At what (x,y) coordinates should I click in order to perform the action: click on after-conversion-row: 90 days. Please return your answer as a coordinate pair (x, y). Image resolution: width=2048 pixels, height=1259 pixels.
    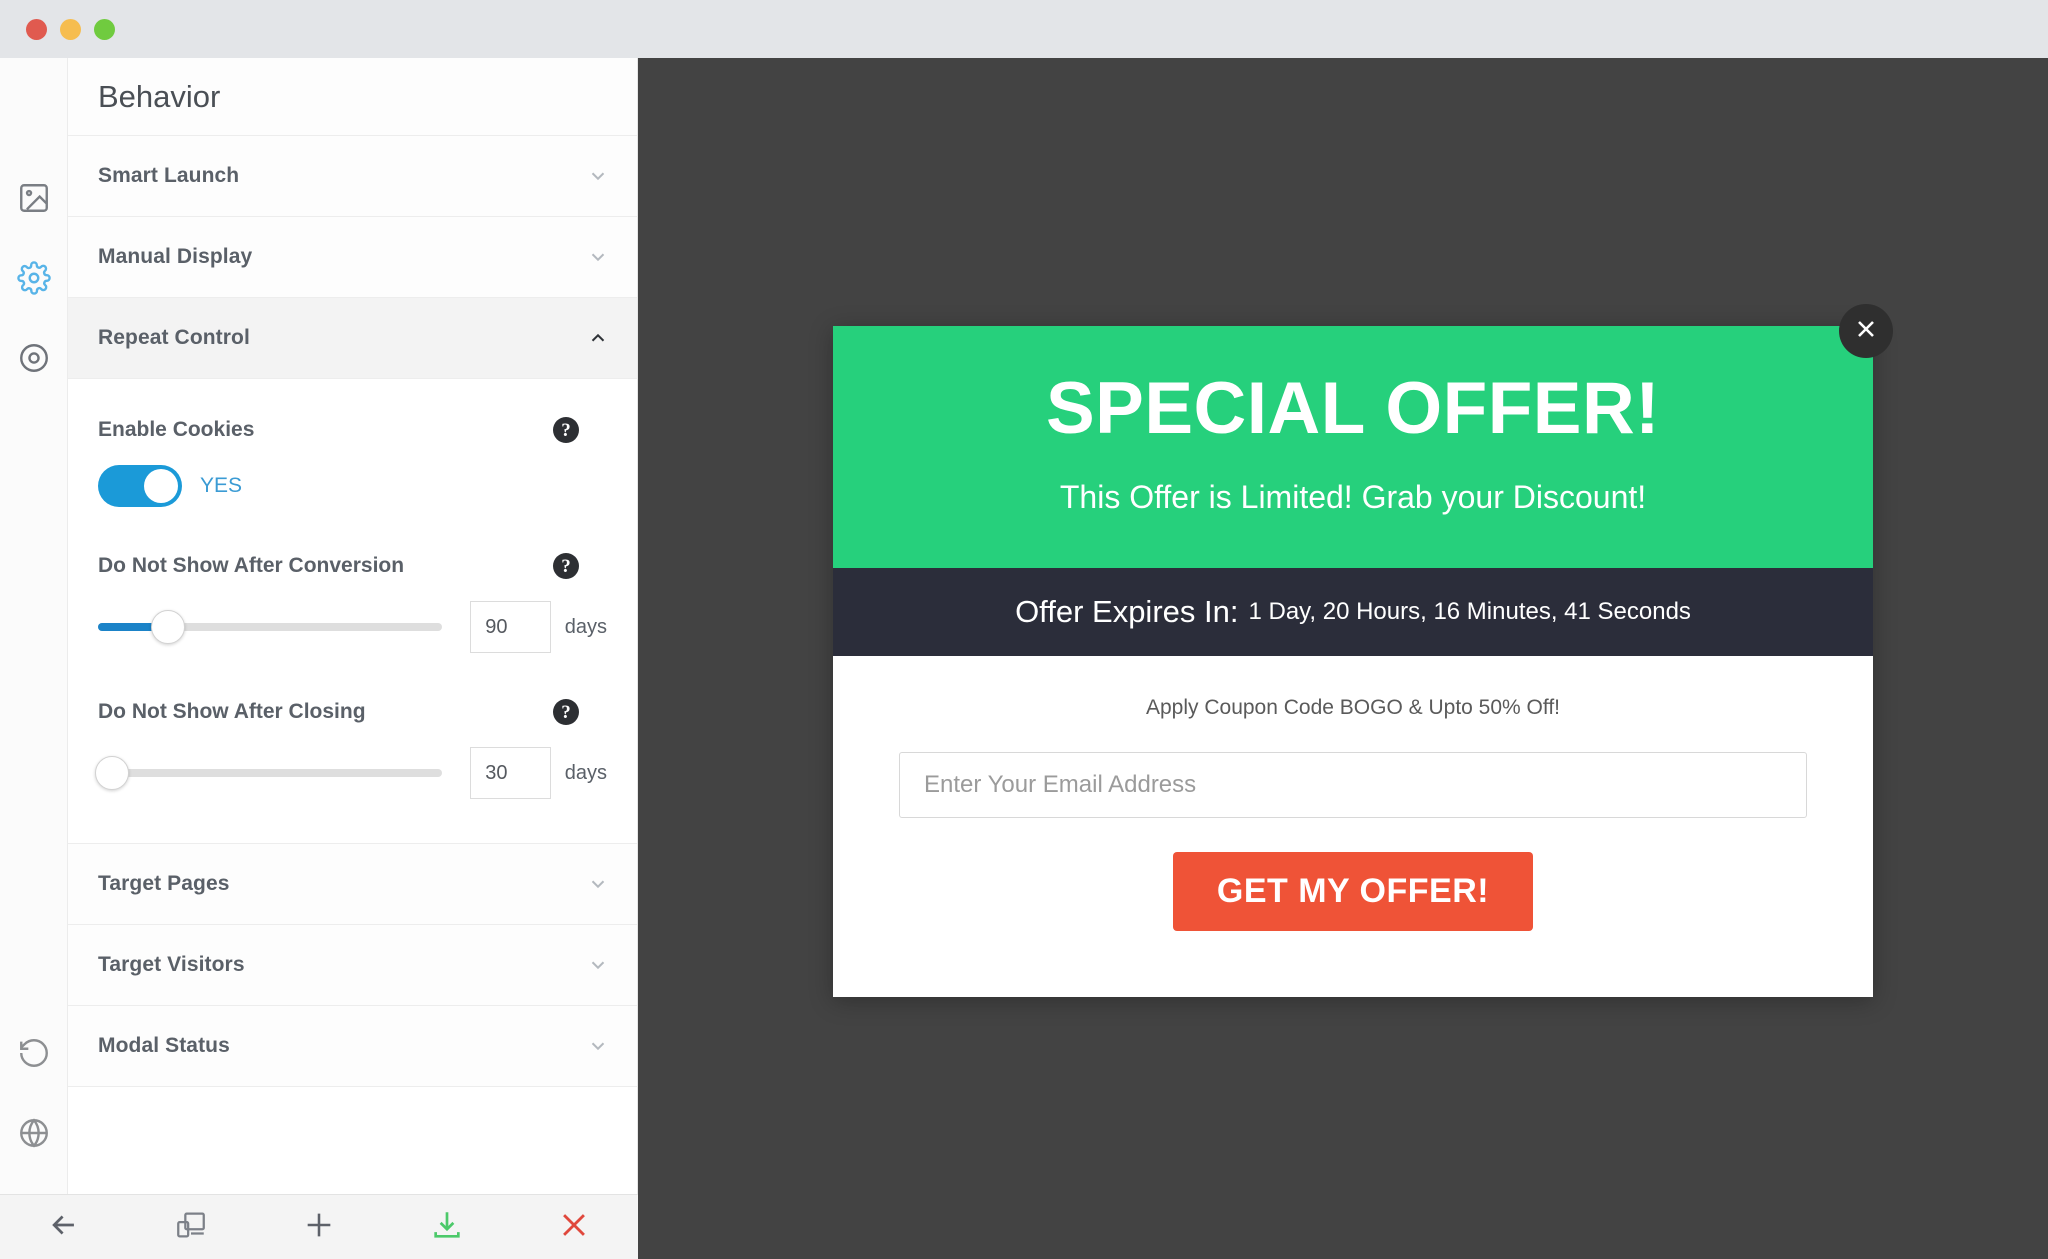
    Looking at the image, I should click on (352, 627).